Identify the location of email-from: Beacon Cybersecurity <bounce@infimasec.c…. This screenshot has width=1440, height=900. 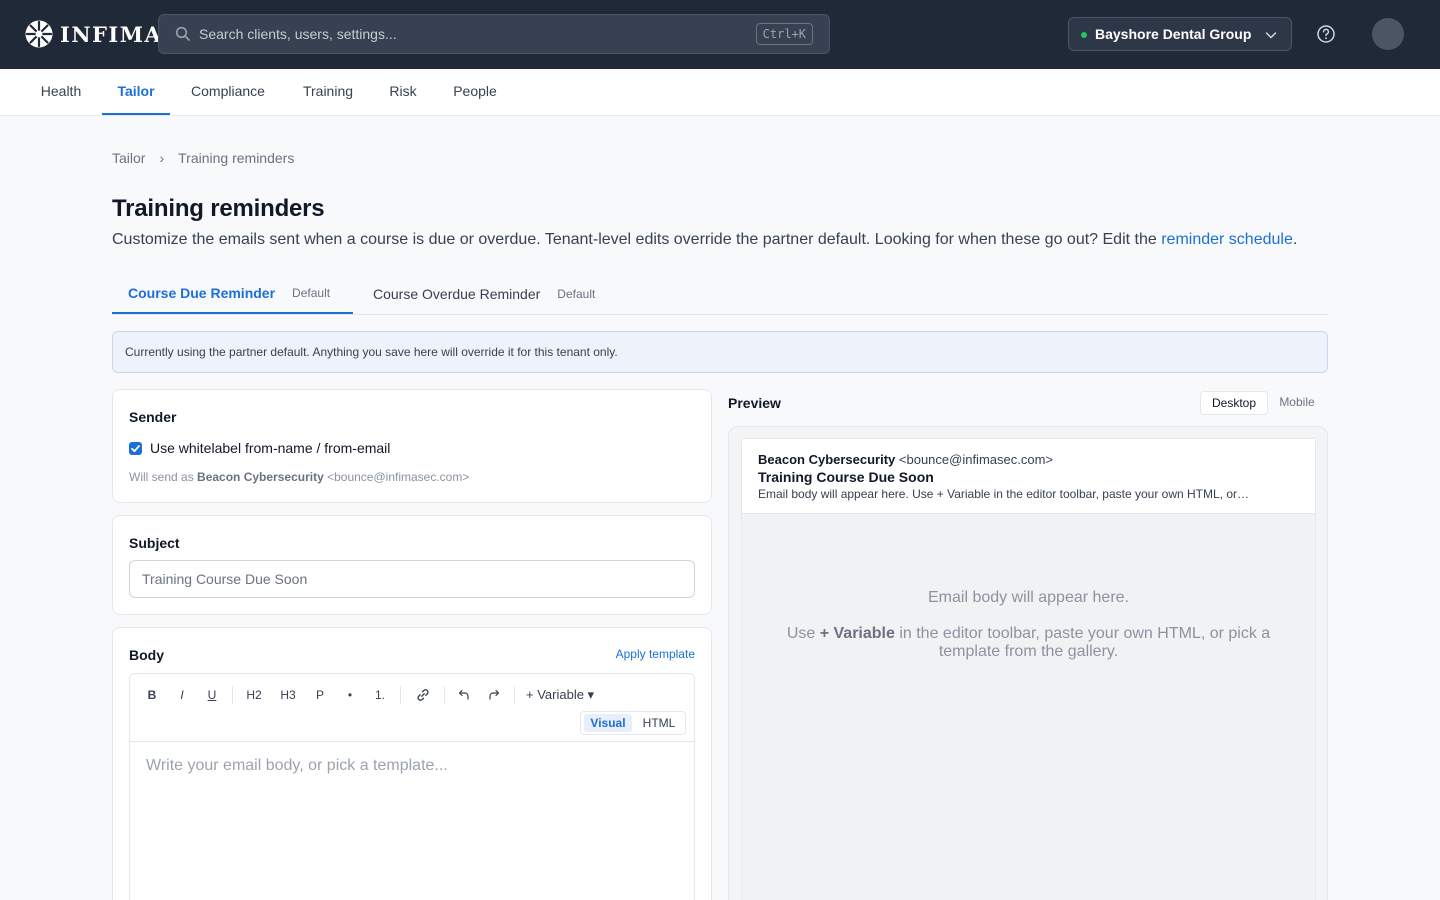
(905, 459).